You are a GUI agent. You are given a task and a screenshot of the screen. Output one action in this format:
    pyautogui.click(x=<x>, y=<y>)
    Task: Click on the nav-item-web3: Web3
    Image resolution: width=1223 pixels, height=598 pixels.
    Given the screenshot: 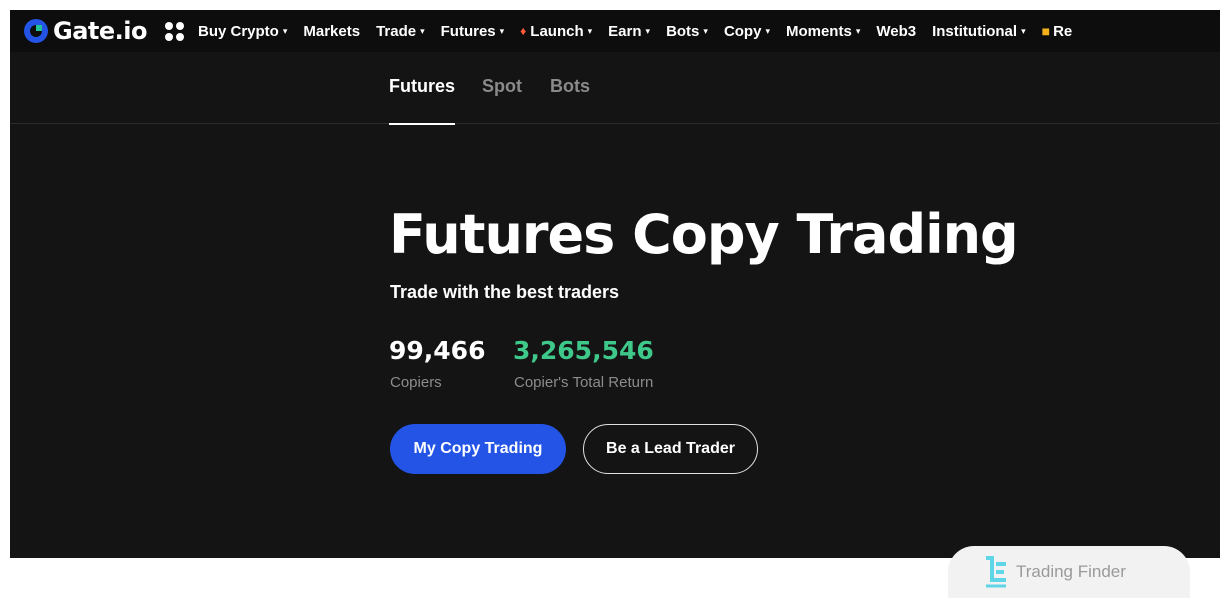 What is the action you would take?
    pyautogui.click(x=896, y=31)
    